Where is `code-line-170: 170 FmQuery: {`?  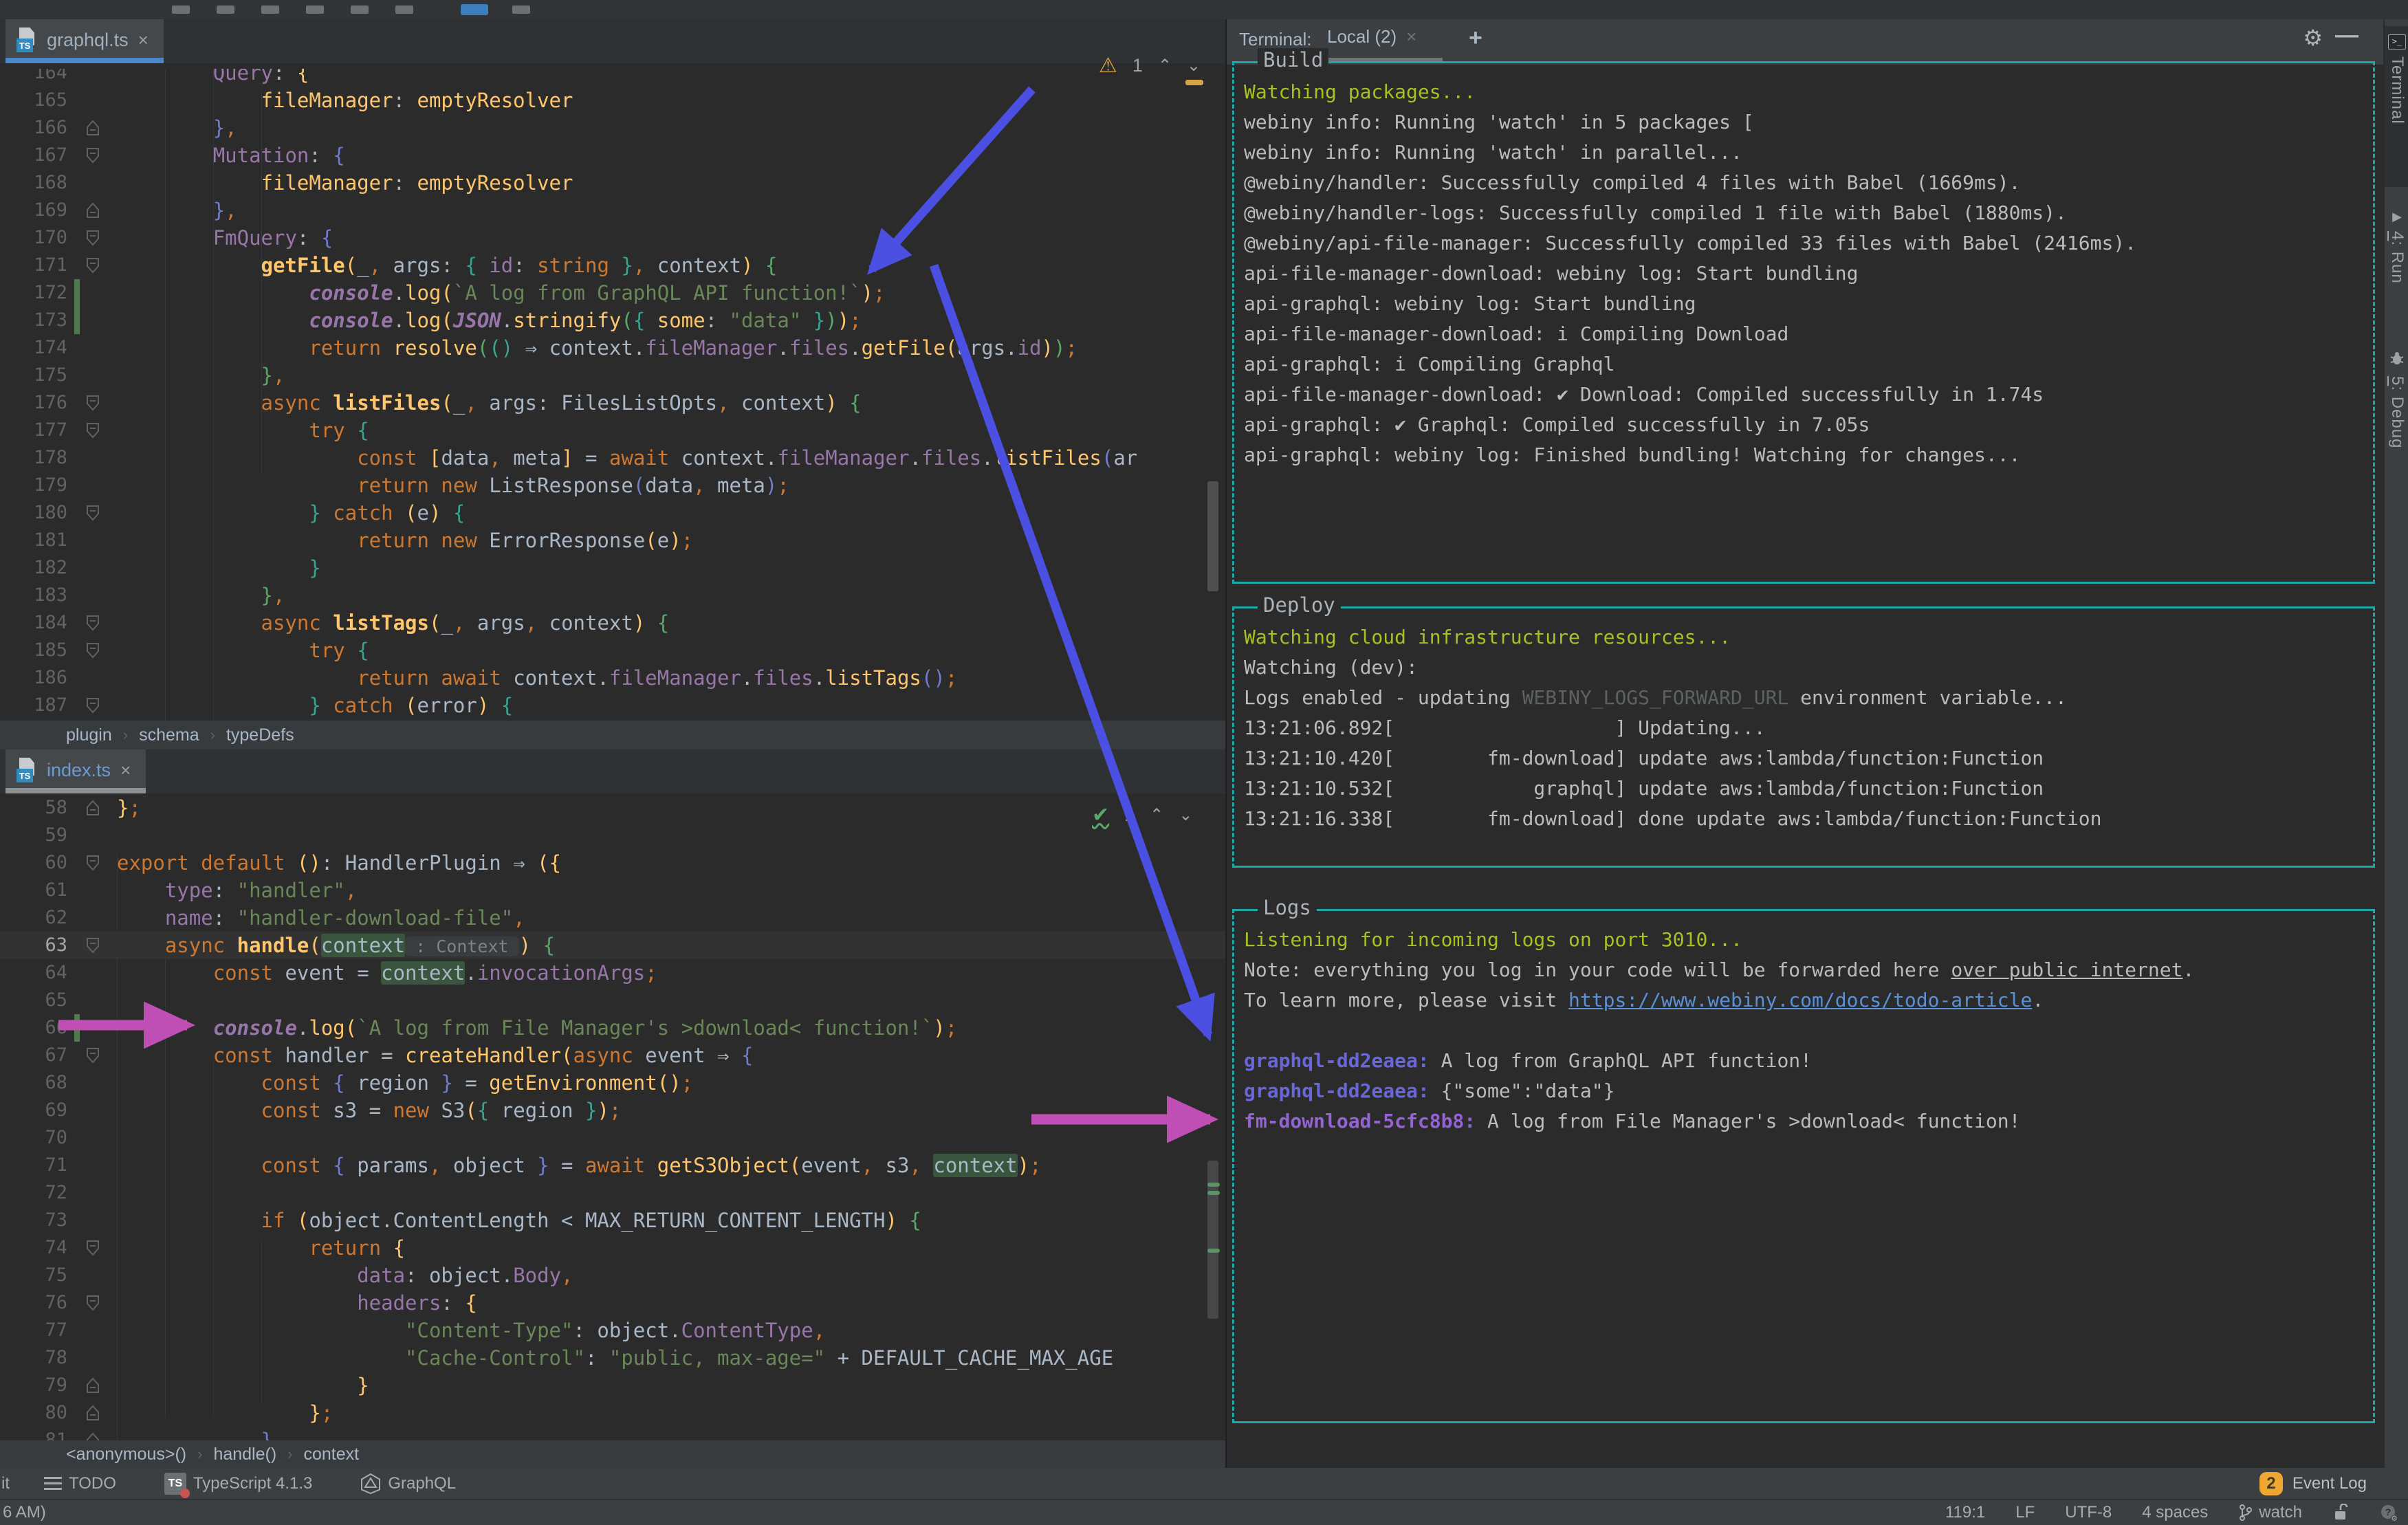 code-line-170: 170 FmQuery: { is located at coordinates (612, 238).